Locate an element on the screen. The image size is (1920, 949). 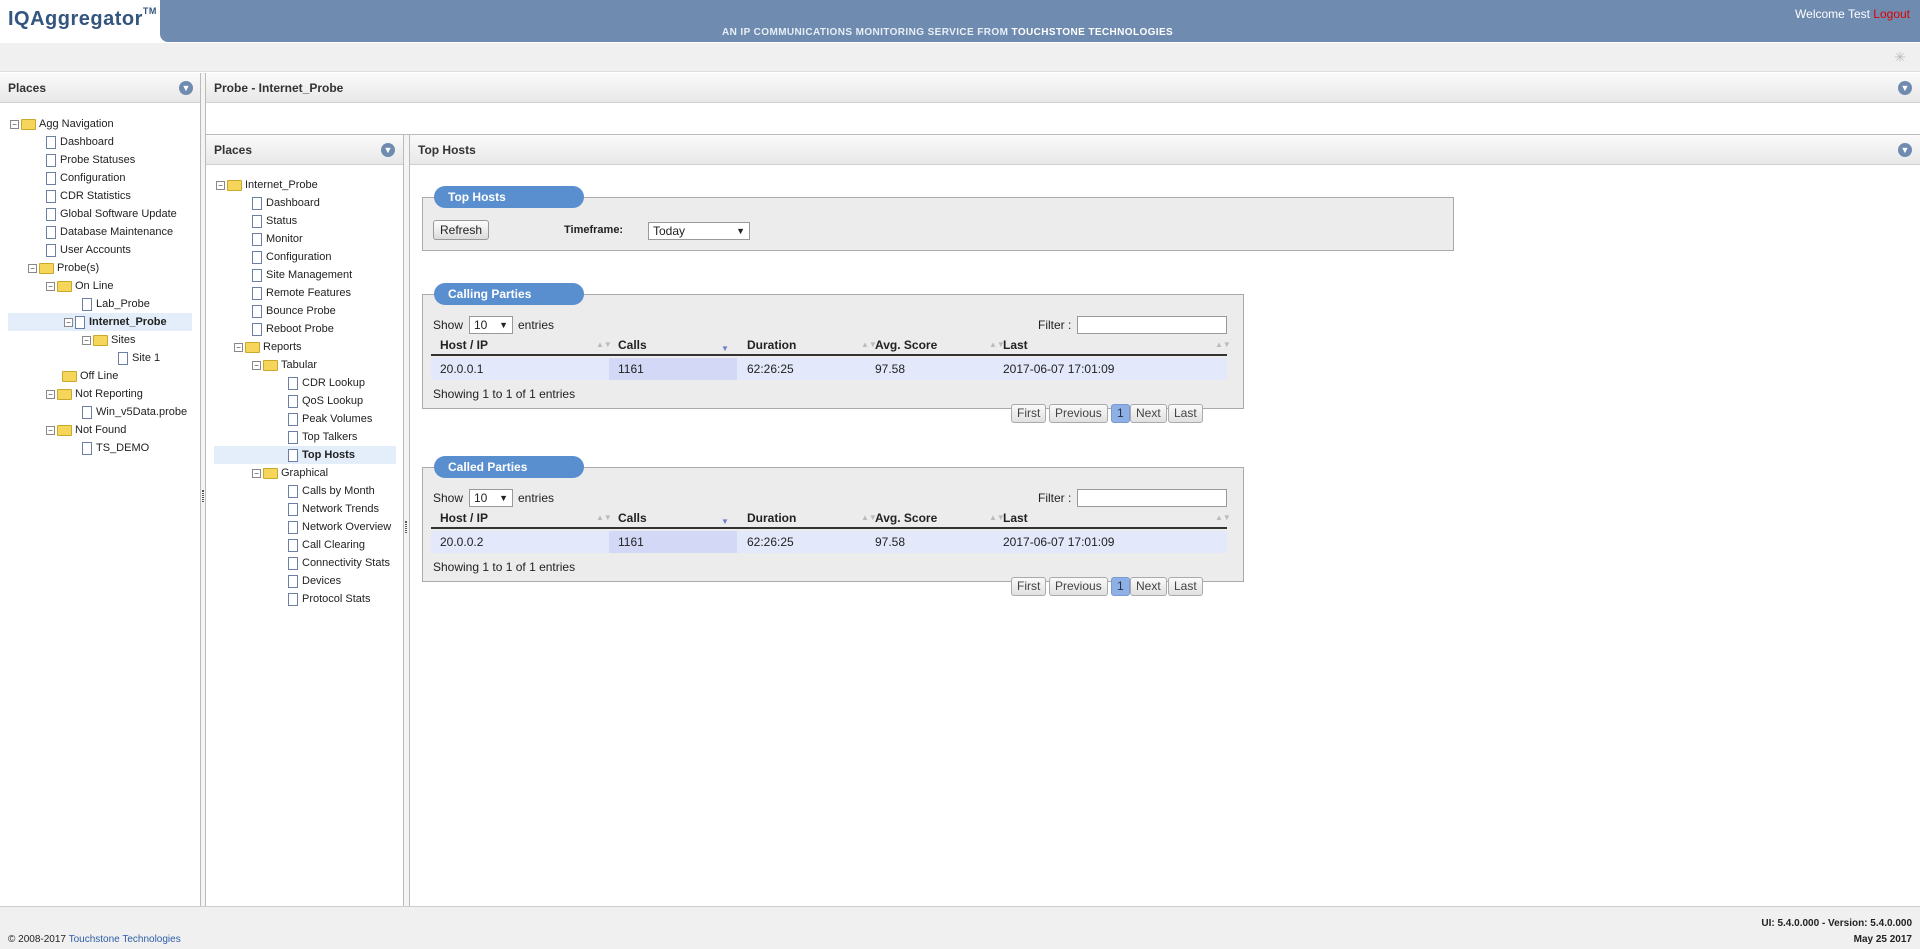
tree-item-cdr-lookup: CDR Lookup is located at coordinates (326, 383).